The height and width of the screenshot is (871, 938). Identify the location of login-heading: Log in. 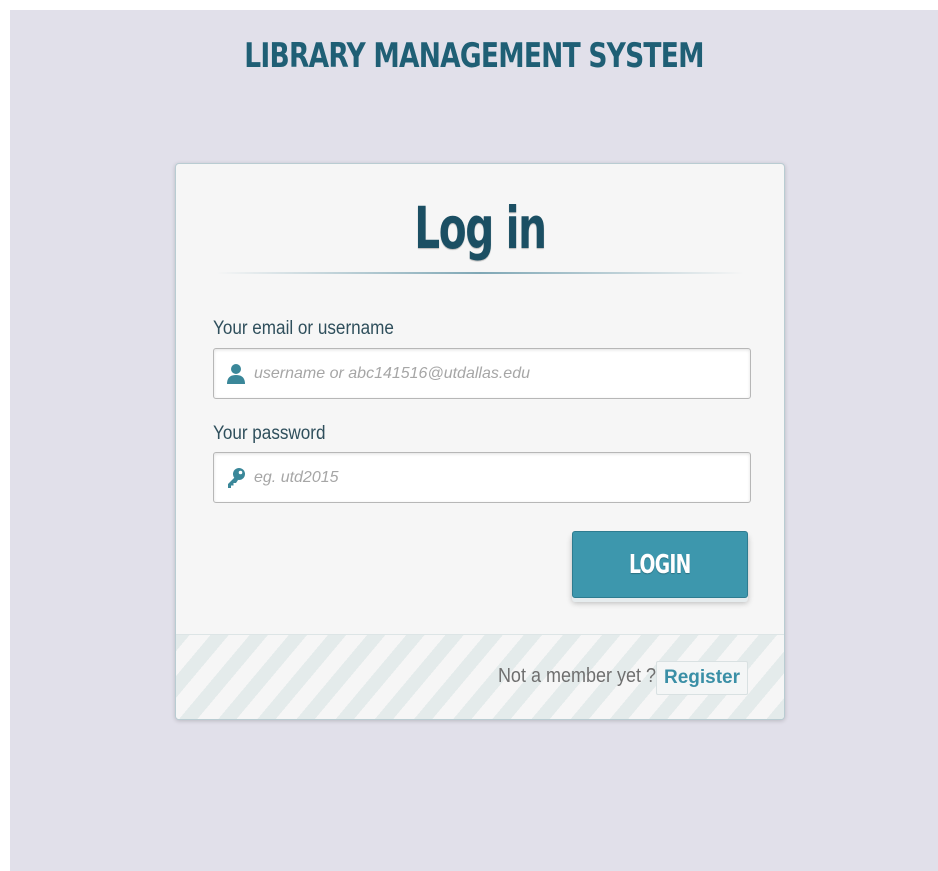
(480, 228).